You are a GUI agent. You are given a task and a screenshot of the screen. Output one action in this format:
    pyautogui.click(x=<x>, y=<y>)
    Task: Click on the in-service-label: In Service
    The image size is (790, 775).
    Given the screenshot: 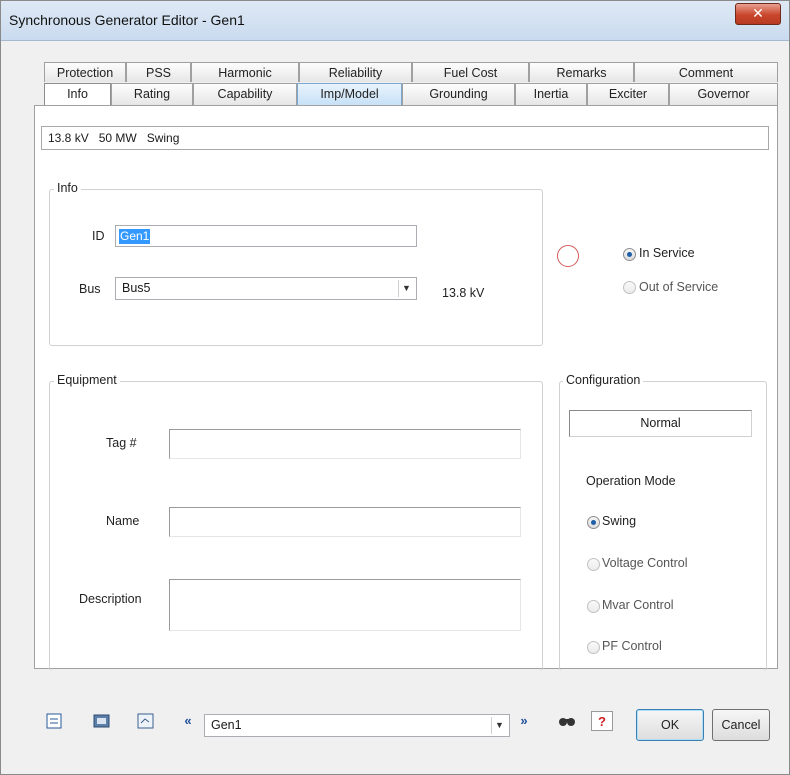 What is the action you would take?
    pyautogui.click(x=667, y=253)
    